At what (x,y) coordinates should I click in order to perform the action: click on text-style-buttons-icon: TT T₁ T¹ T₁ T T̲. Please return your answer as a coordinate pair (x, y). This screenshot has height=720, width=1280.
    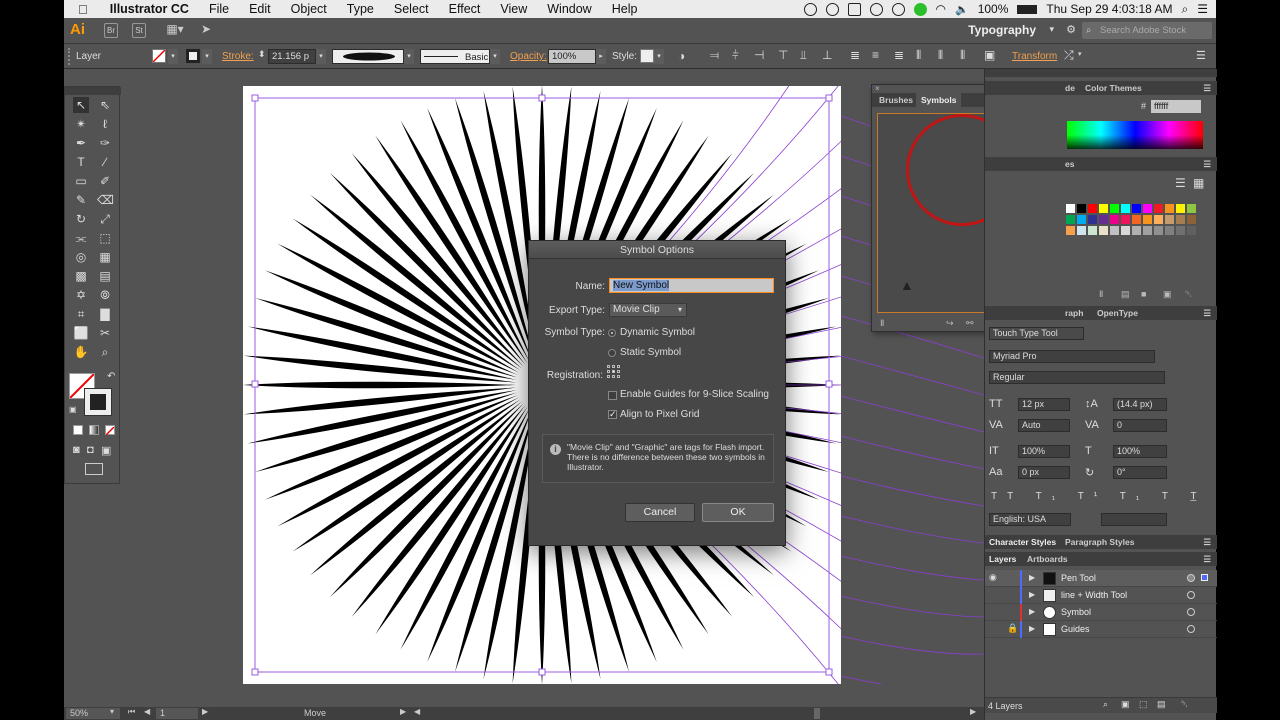
    Looking at the image, I should click on (1098, 496).